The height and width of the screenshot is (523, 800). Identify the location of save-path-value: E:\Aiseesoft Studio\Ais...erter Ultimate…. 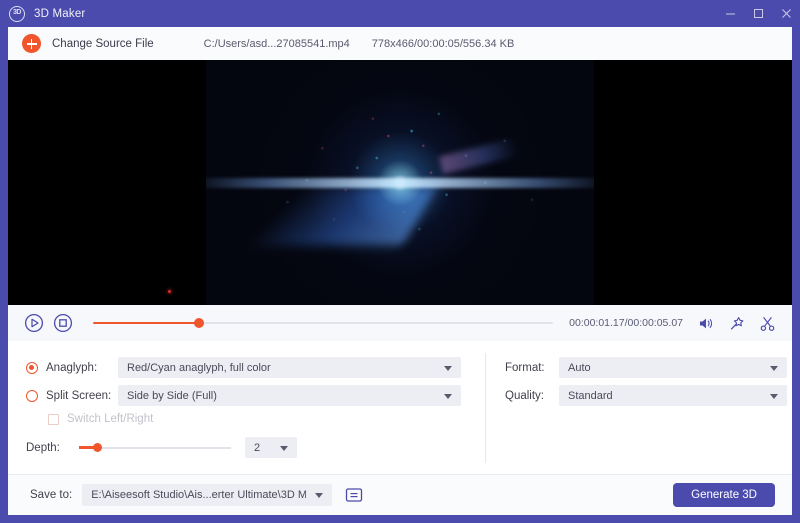
(199, 495).